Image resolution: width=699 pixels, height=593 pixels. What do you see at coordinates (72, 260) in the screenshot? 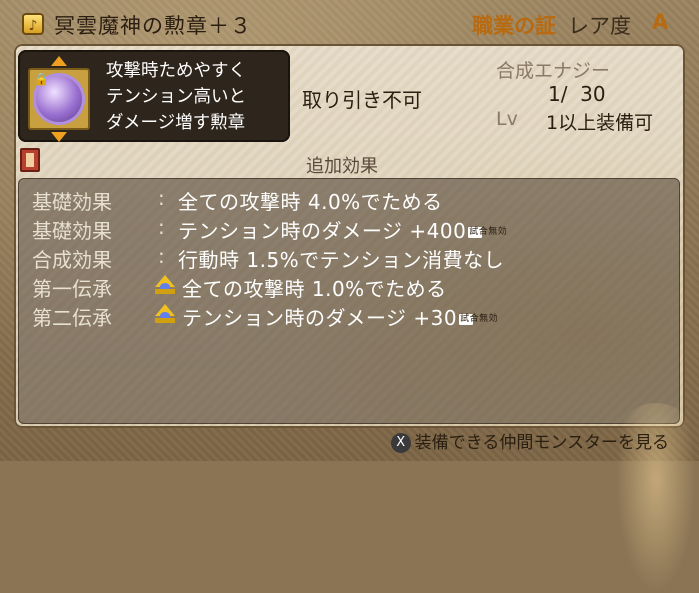
I see `effect-label: 合成効果` at bounding box center [72, 260].